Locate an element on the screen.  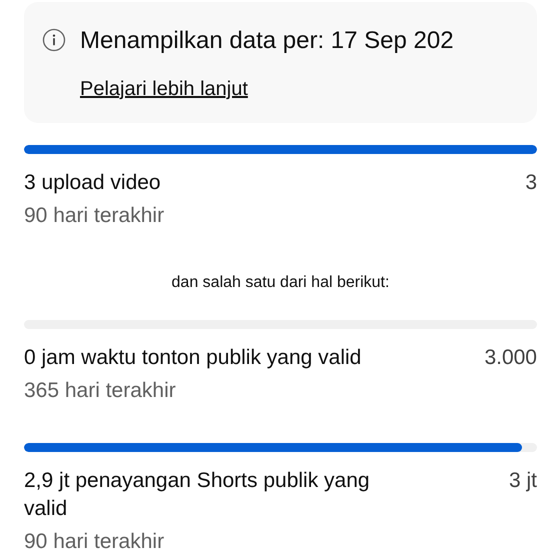
period-text: 365 hari terakhir is located at coordinates (100, 391).